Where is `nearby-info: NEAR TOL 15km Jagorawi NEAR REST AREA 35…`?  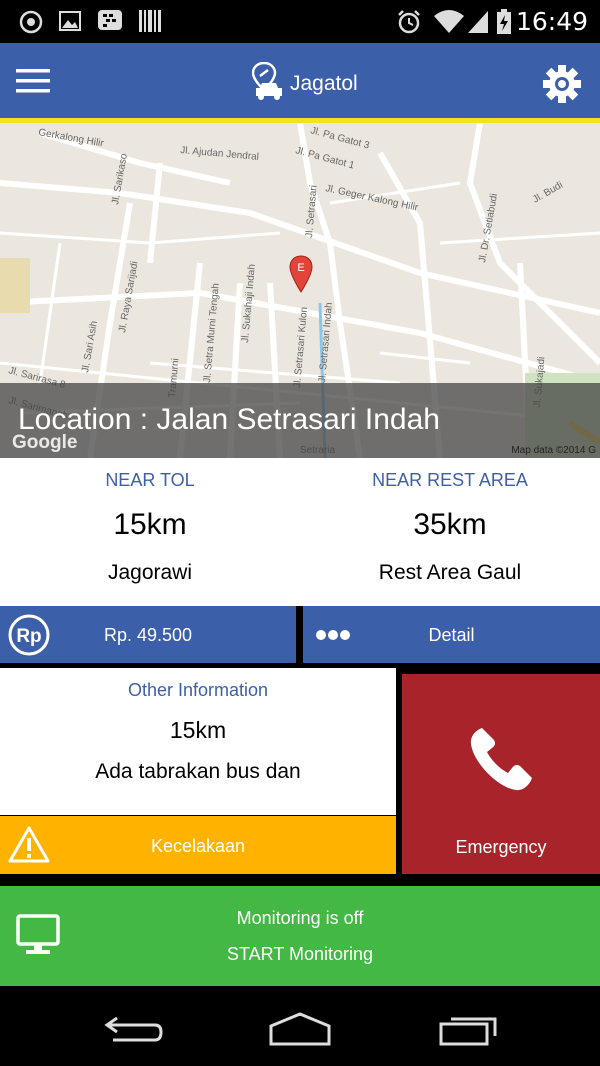
nearby-info: NEAR TOL 15km Jagorawi NEAR REST AREA 35… is located at coordinates (300, 532).